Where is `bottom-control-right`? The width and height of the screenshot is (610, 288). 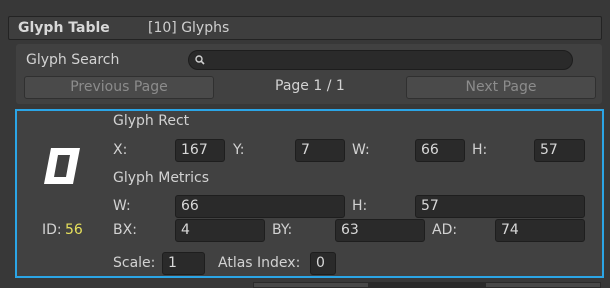 bottom-control-right is located at coordinates (543, 285).